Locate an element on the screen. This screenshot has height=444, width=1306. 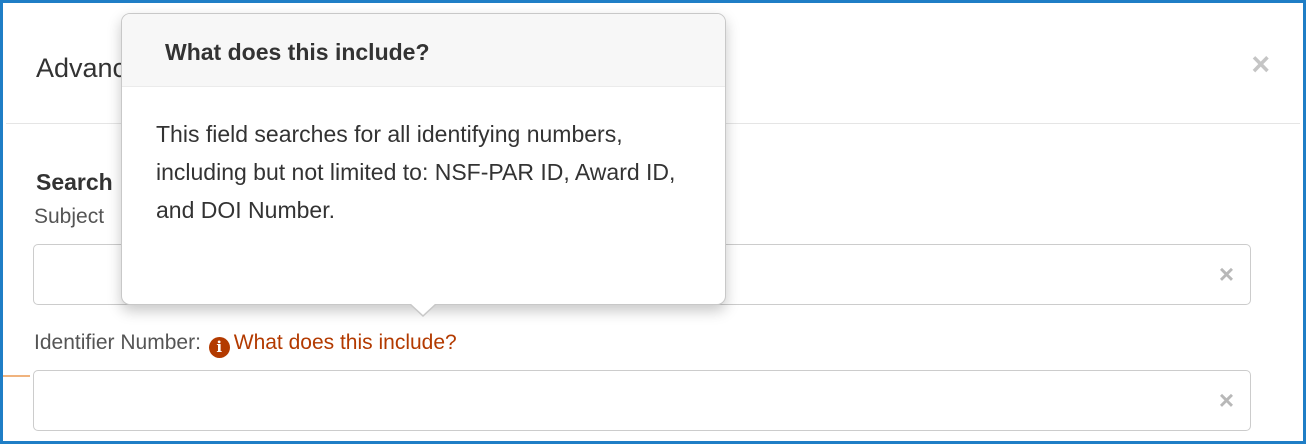
page-edge-accent is located at coordinates (16, 376).